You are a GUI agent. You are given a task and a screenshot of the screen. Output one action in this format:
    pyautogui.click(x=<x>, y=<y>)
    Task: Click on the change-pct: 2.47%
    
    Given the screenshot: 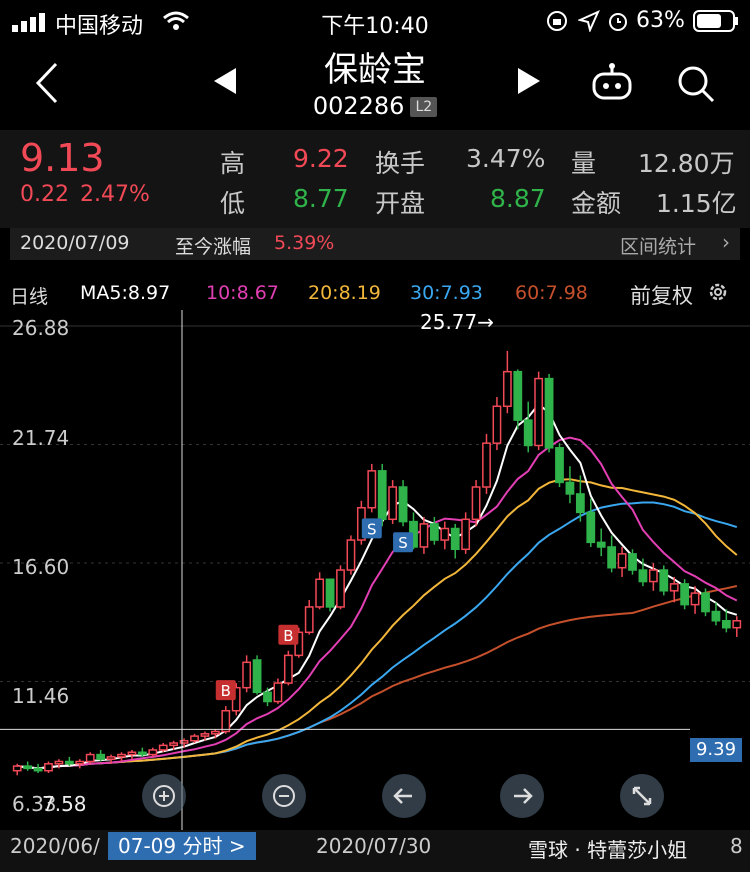 What is the action you would take?
    pyautogui.click(x=115, y=194)
    